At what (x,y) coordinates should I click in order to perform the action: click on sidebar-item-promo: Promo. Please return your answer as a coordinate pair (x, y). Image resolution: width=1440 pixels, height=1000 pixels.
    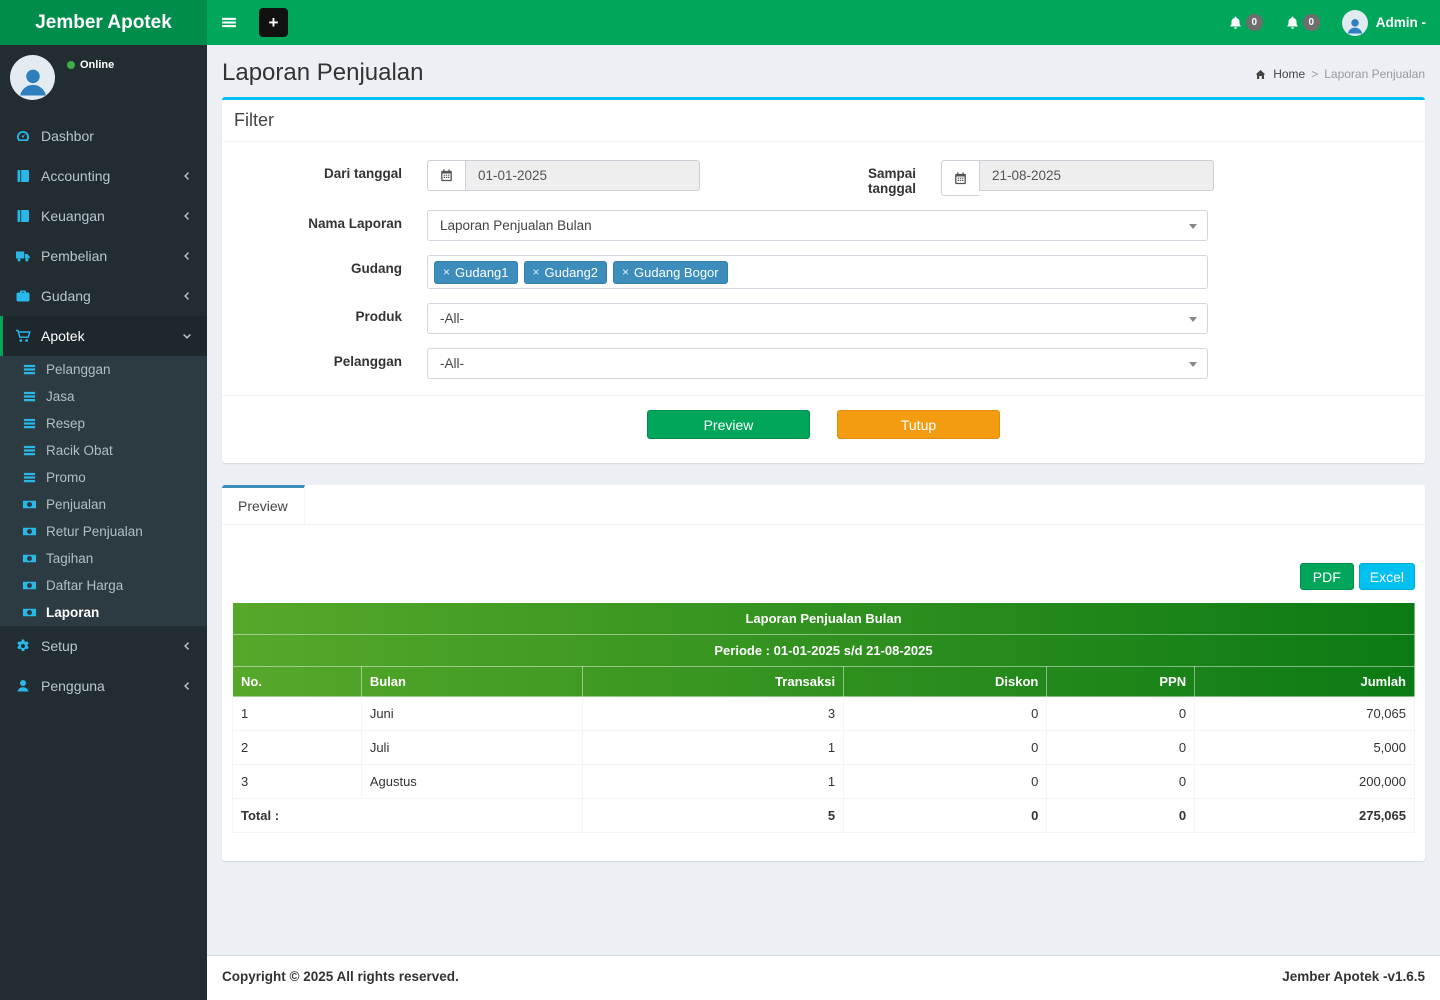
    Looking at the image, I should click on (103, 477).